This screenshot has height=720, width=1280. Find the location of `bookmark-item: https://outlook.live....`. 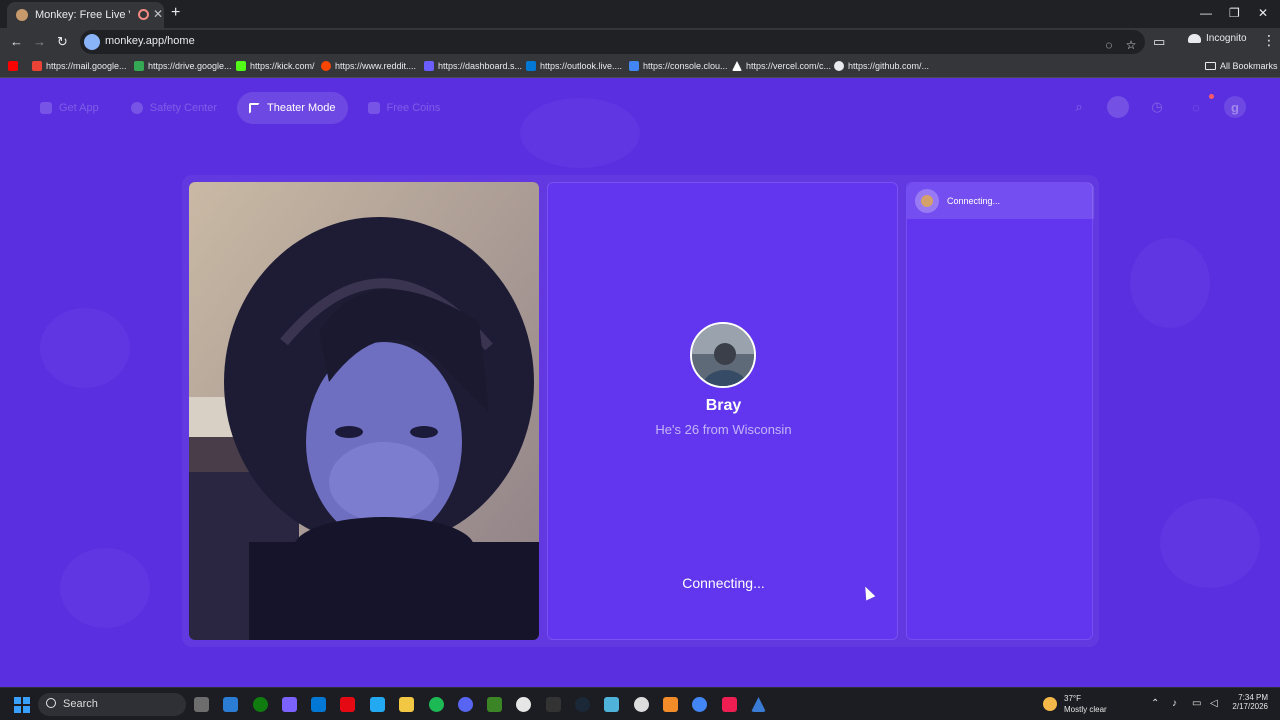

bookmark-item: https://outlook.live.... is located at coordinates (574, 66).